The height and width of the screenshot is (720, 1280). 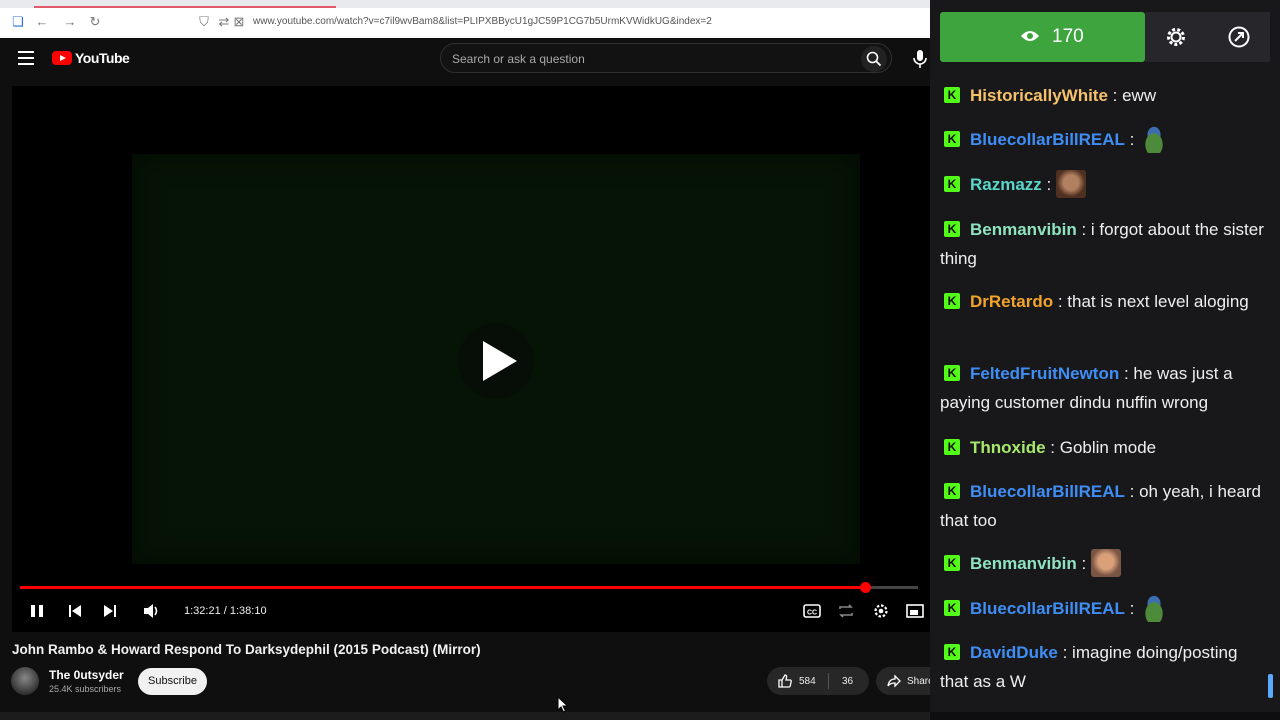 What do you see at coordinates (70, 22) in the screenshot?
I see `forward-icon: →` at bounding box center [70, 22].